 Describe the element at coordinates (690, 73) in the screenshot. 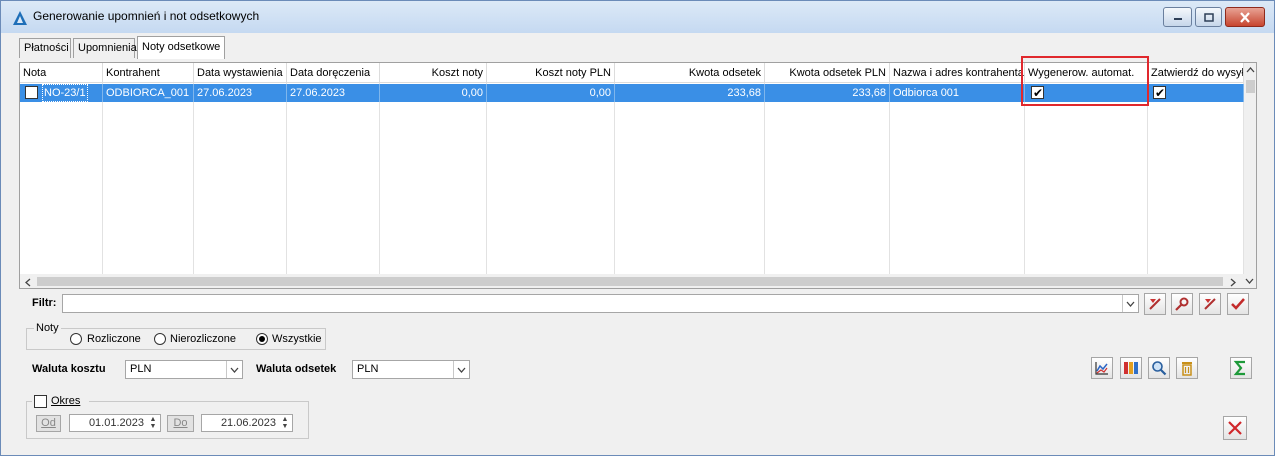

I see `header-kwota-odsetek: Kwota odsetek` at that location.